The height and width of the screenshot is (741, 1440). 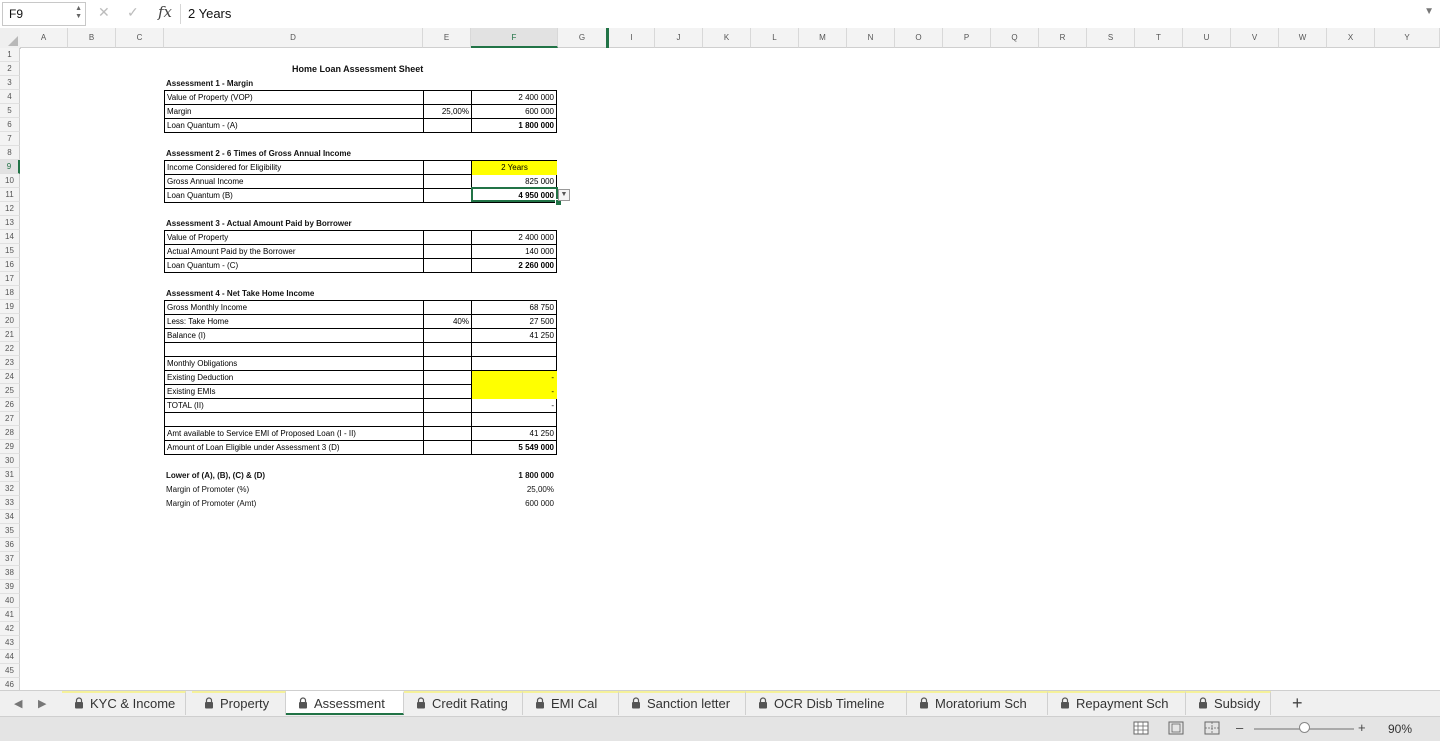 What do you see at coordinates (448, 112) in the screenshot?
I see `row-rate: 25,00%` at bounding box center [448, 112].